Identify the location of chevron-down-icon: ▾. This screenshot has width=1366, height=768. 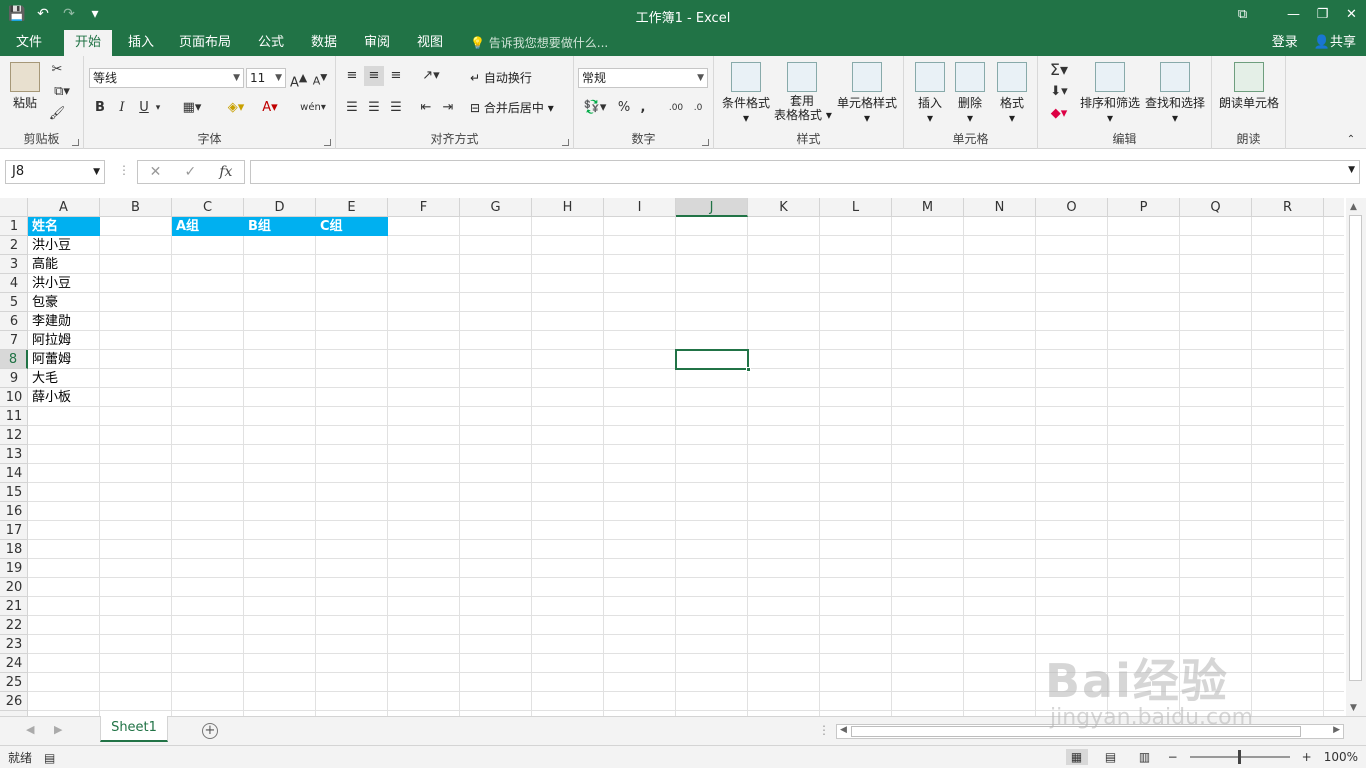
(158, 108).